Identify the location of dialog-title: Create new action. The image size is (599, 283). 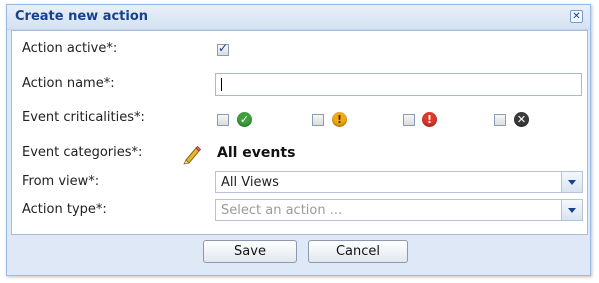
(82, 16).